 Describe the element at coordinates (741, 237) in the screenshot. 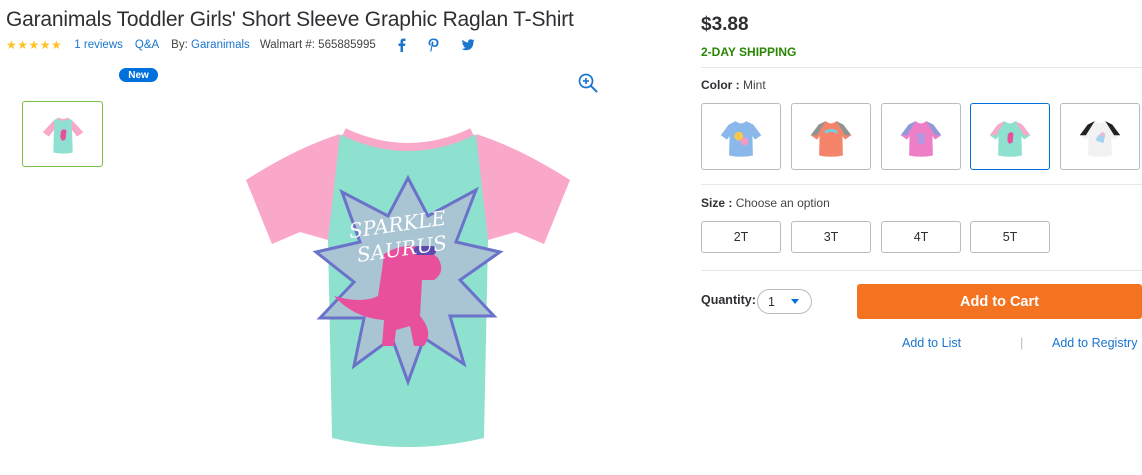

I see `size-option-2t: 2T` at that location.